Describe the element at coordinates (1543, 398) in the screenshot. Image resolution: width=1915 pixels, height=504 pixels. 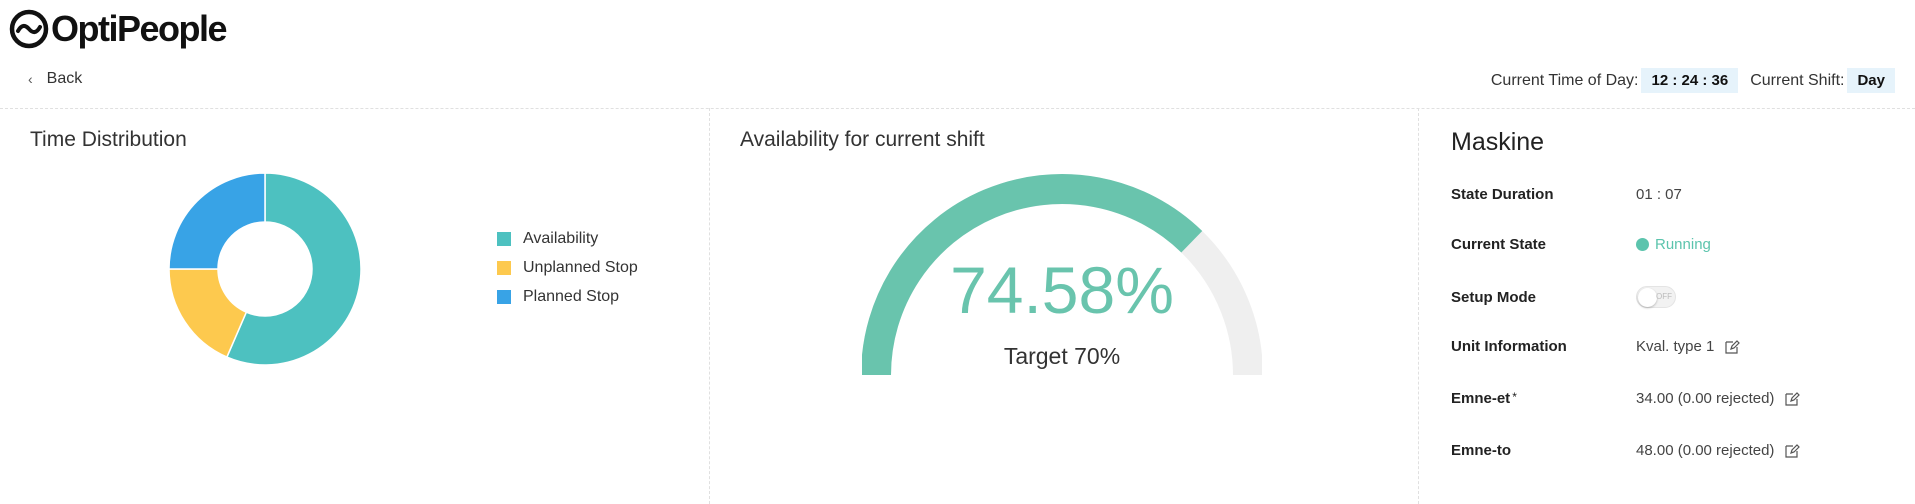
I see `emne-et-label: Emne-et *` at that location.